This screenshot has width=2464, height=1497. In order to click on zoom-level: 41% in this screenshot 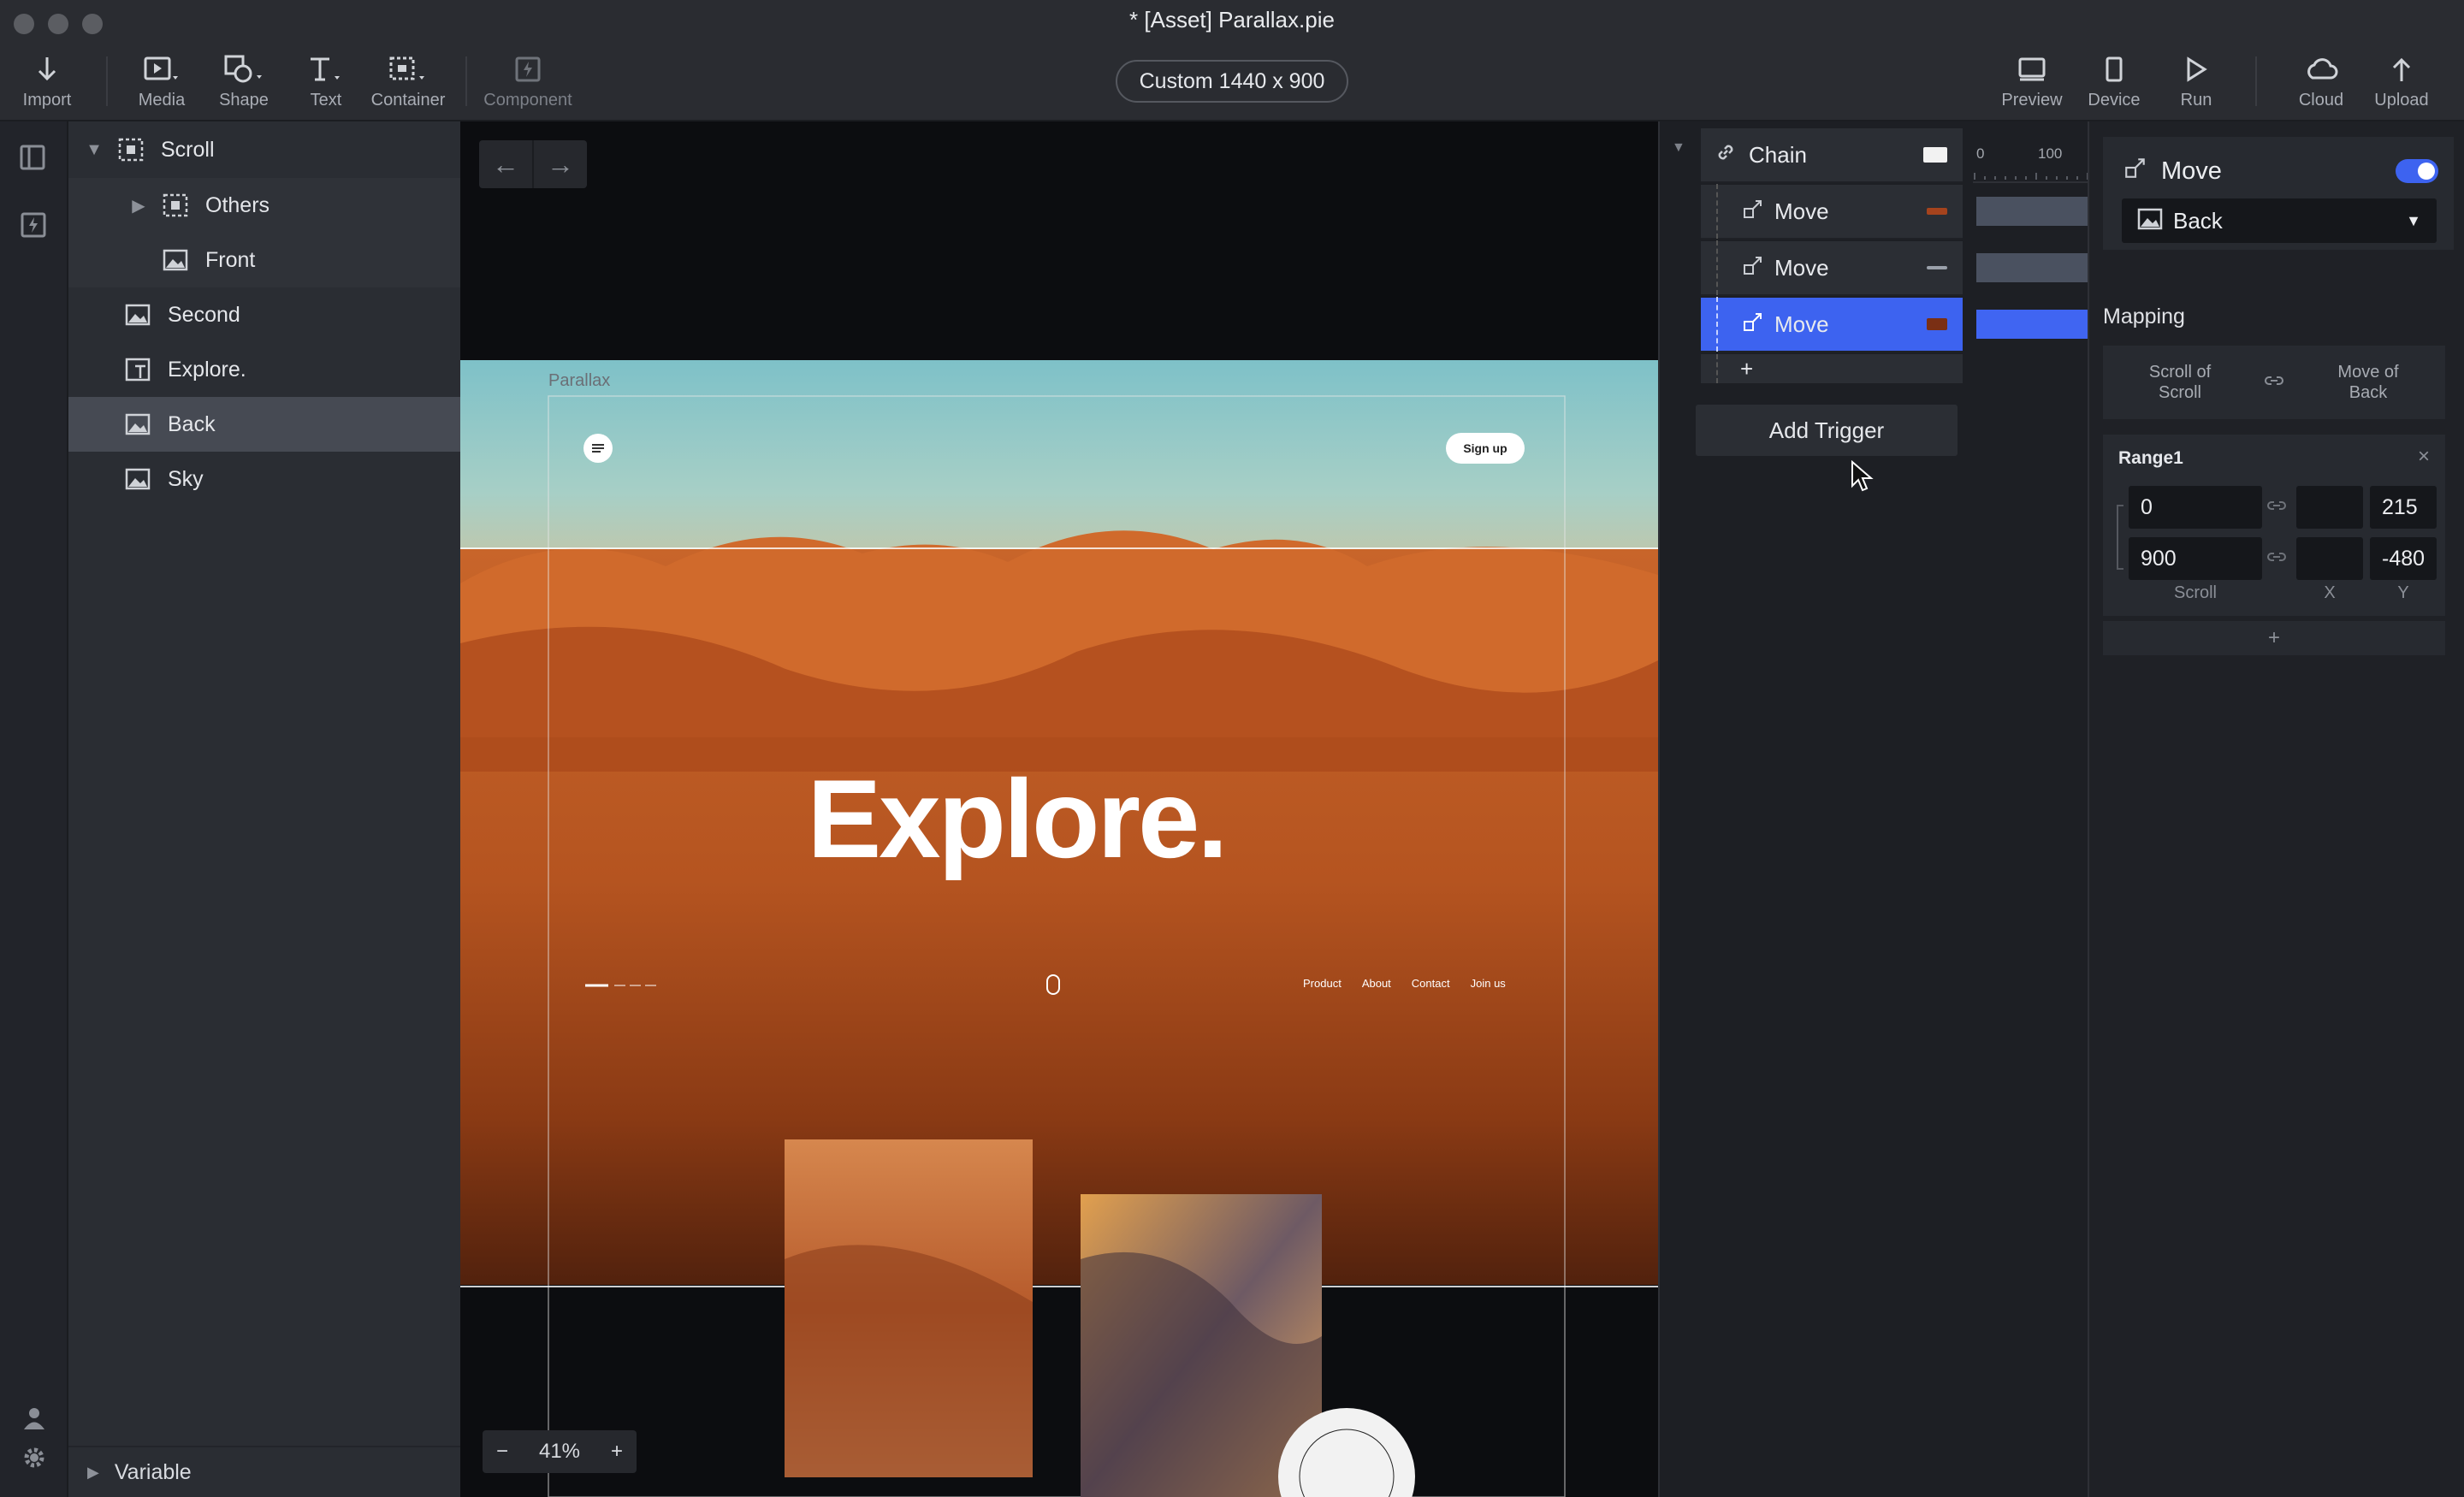, I will do `click(559, 1452)`.